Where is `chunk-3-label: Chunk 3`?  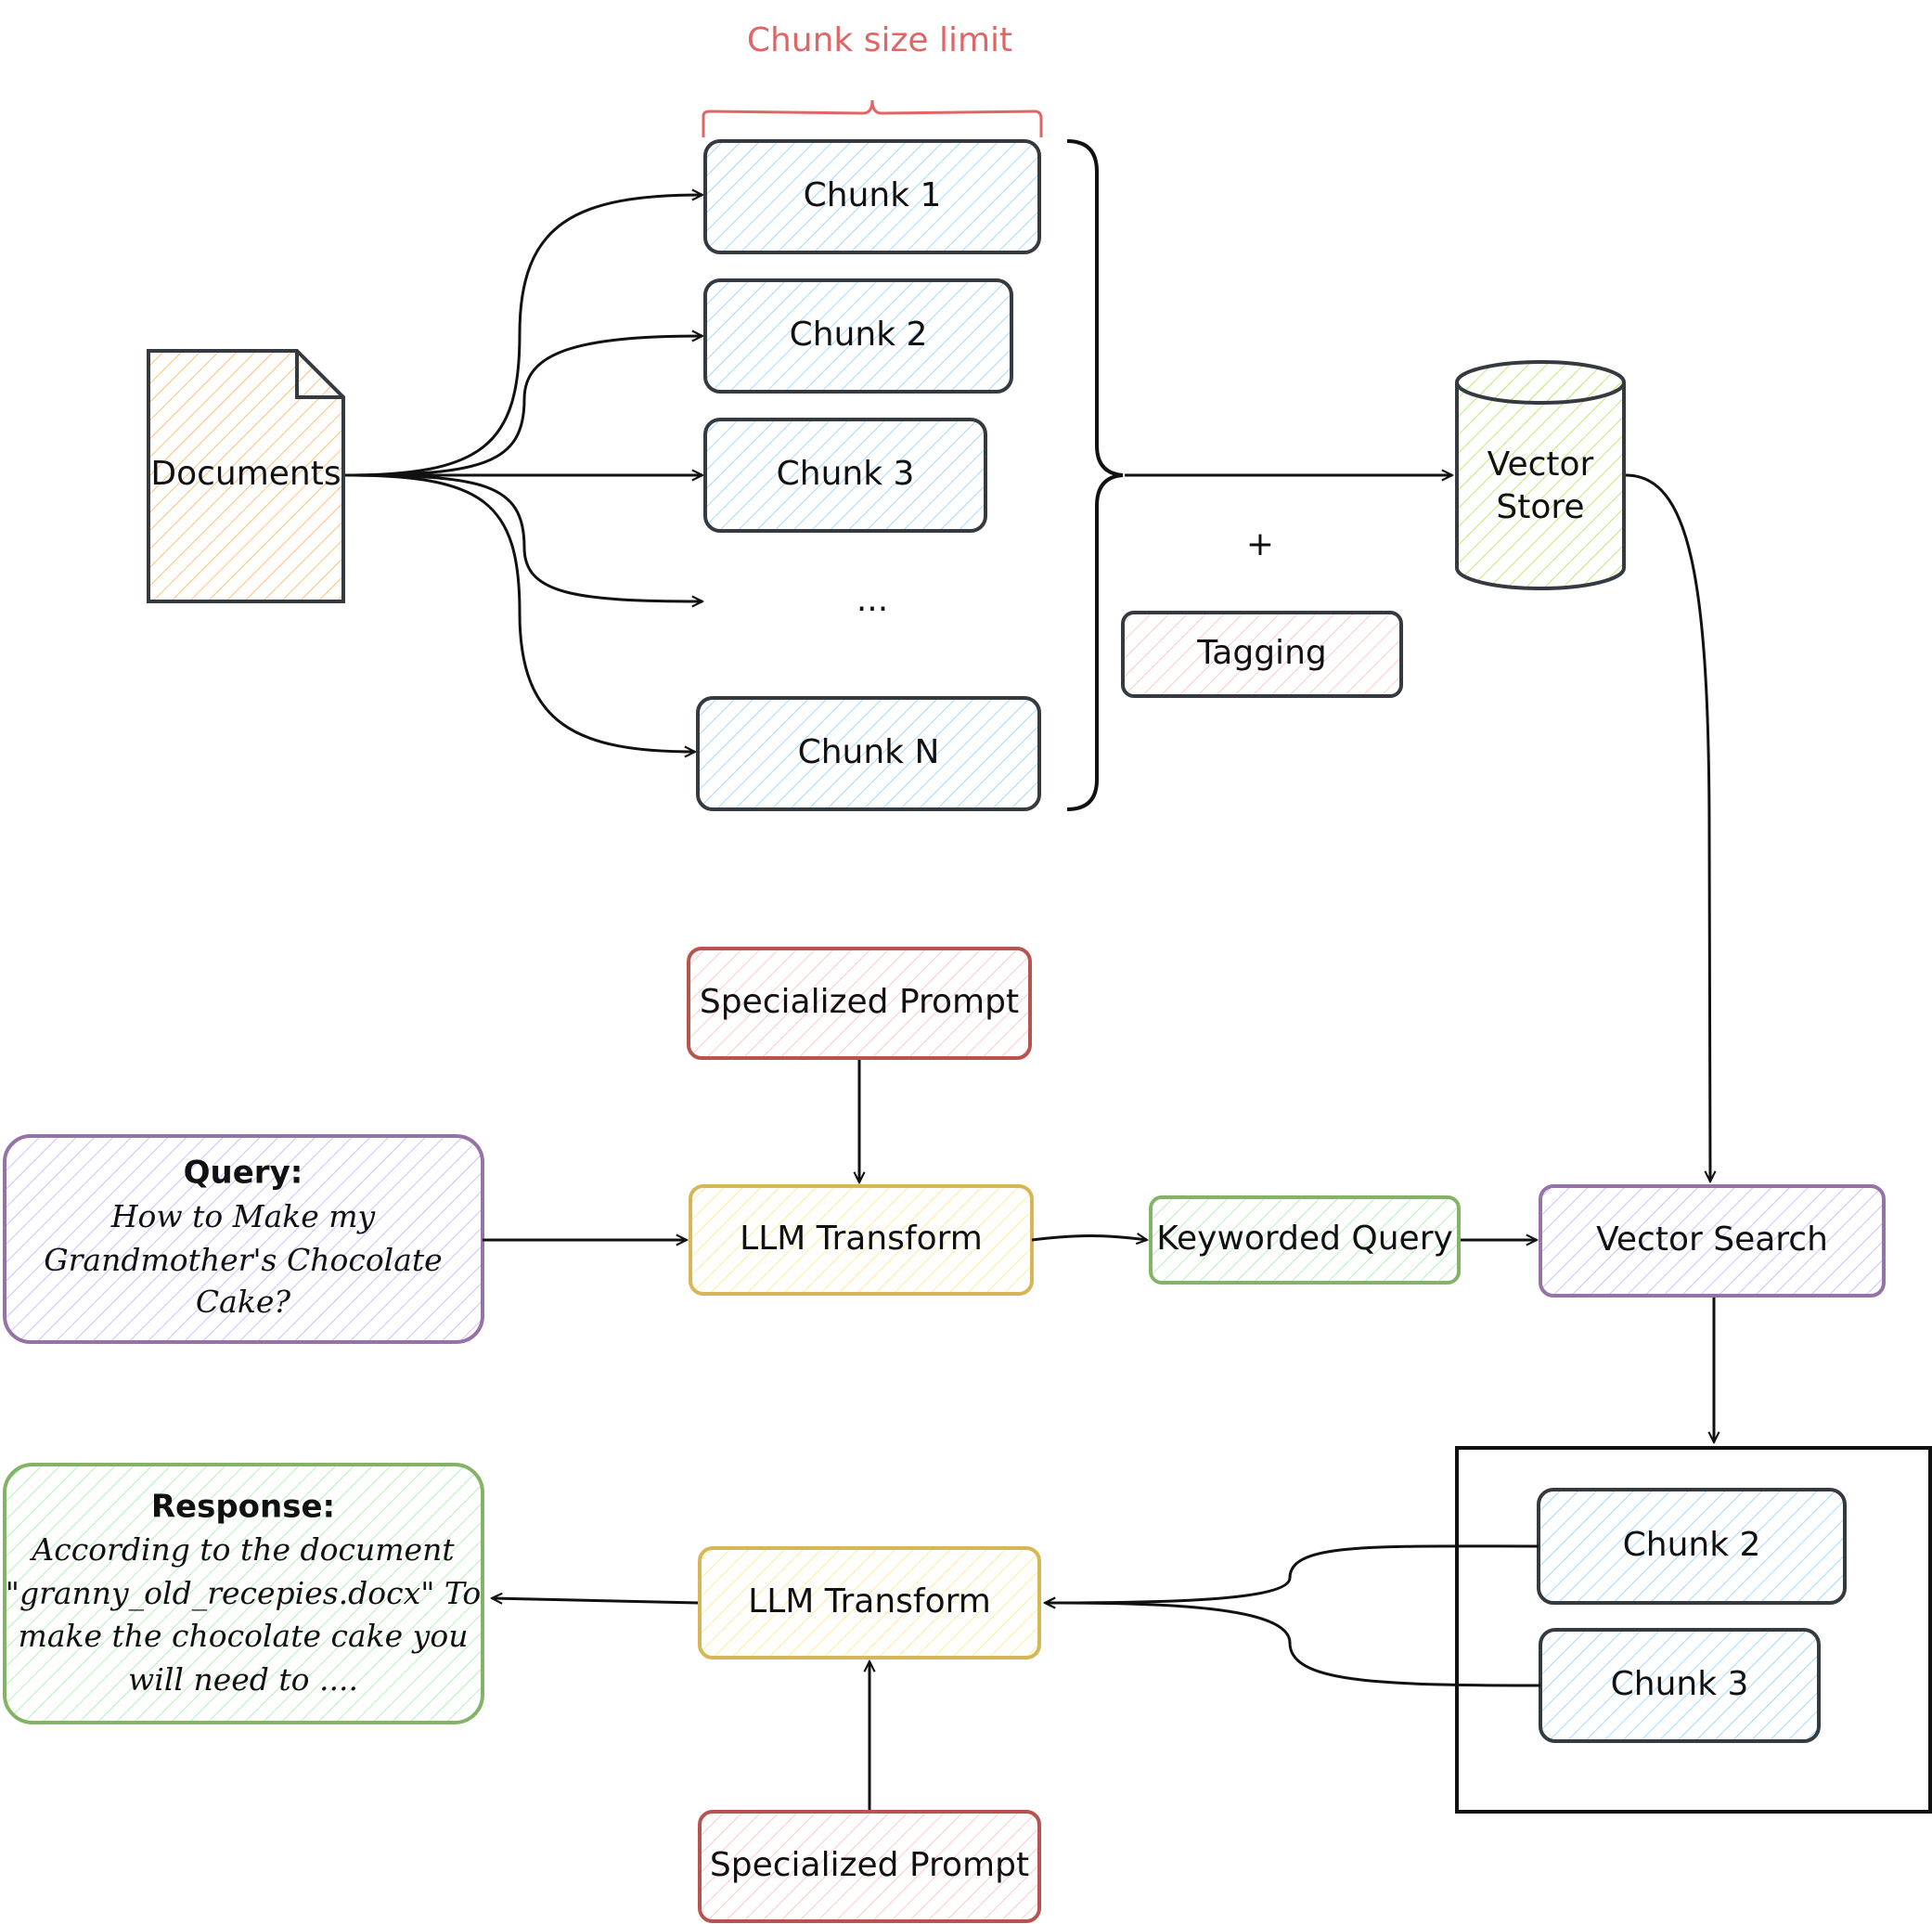
chunk-3-label: Chunk 3 is located at coordinates (846, 474).